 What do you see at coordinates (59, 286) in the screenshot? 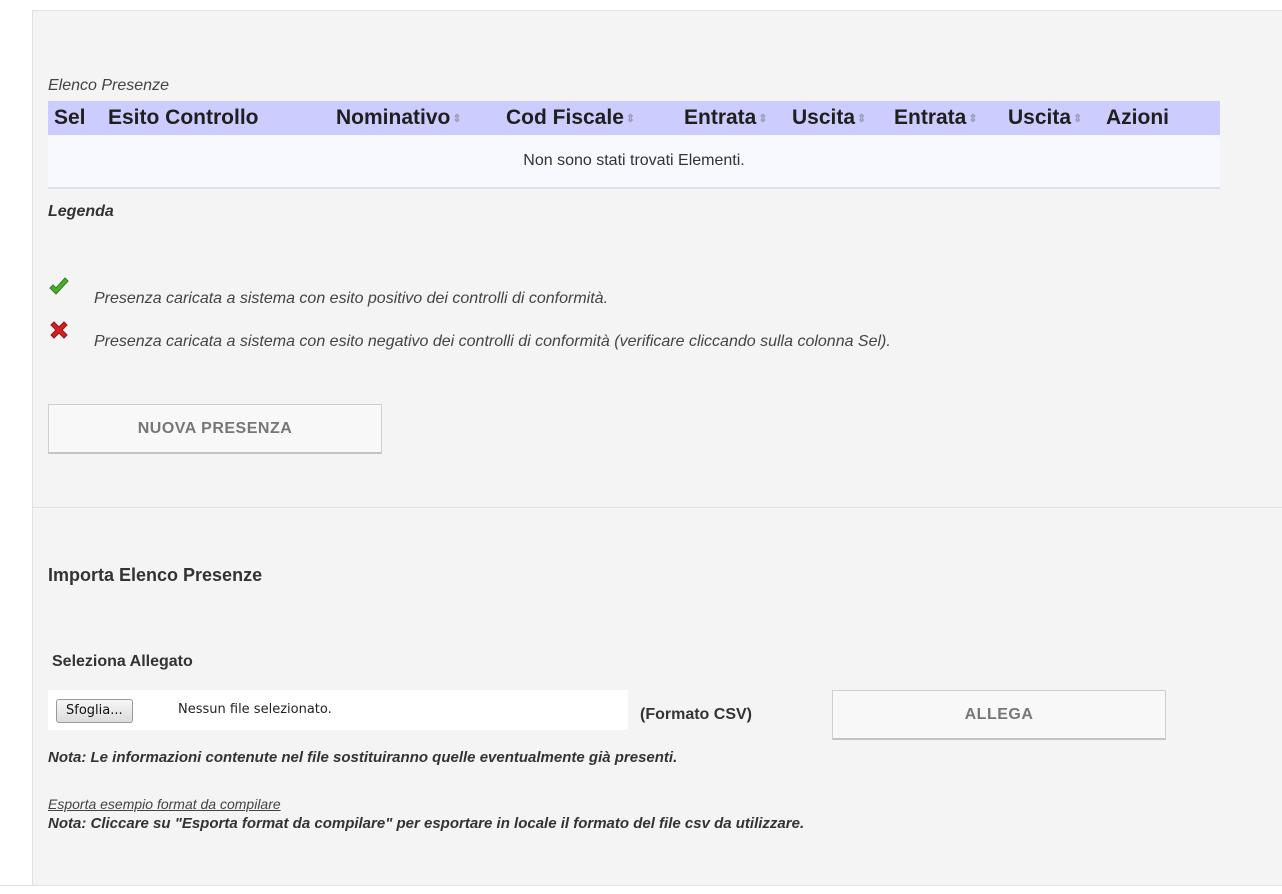
I see `green-check-icon` at bounding box center [59, 286].